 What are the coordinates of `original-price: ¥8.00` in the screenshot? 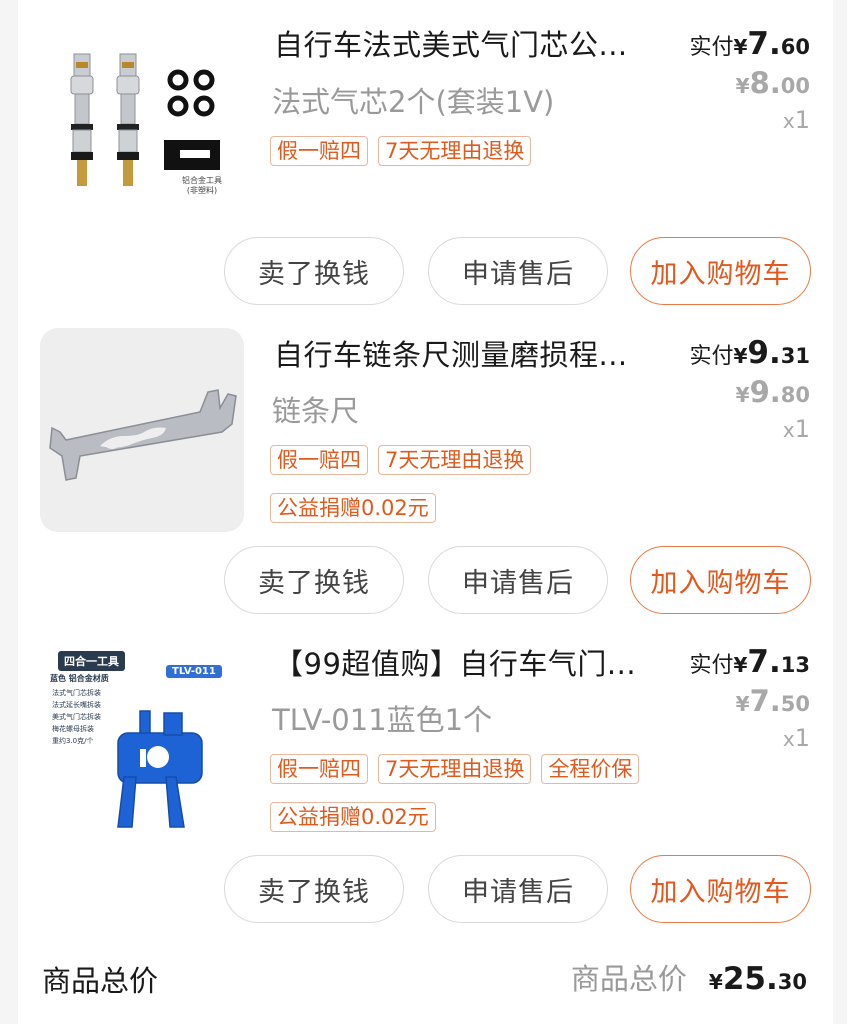 It's located at (749, 83).